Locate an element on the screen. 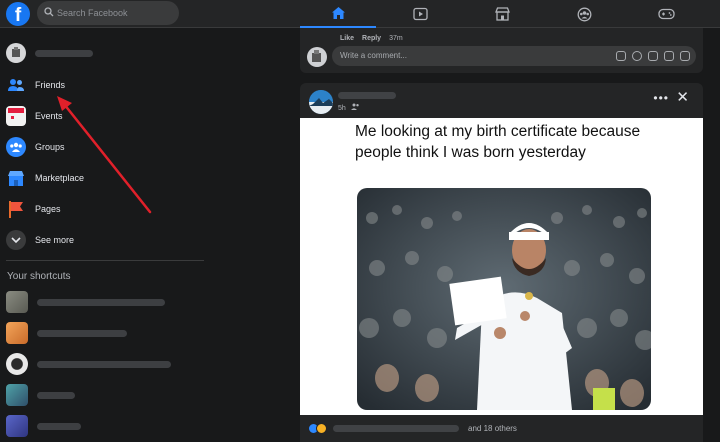 The height and width of the screenshot is (442, 720). sidebar-item-label: Events is located at coordinates (49, 116).